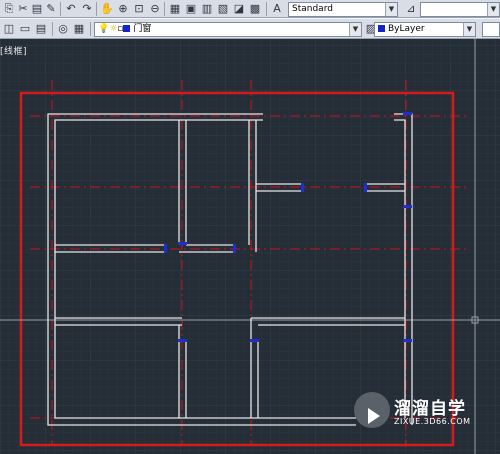 This screenshot has width=500, height=454. What do you see at coordinates (79, 29) in the screenshot?
I see `layer-isolate-icon: ▦` at bounding box center [79, 29].